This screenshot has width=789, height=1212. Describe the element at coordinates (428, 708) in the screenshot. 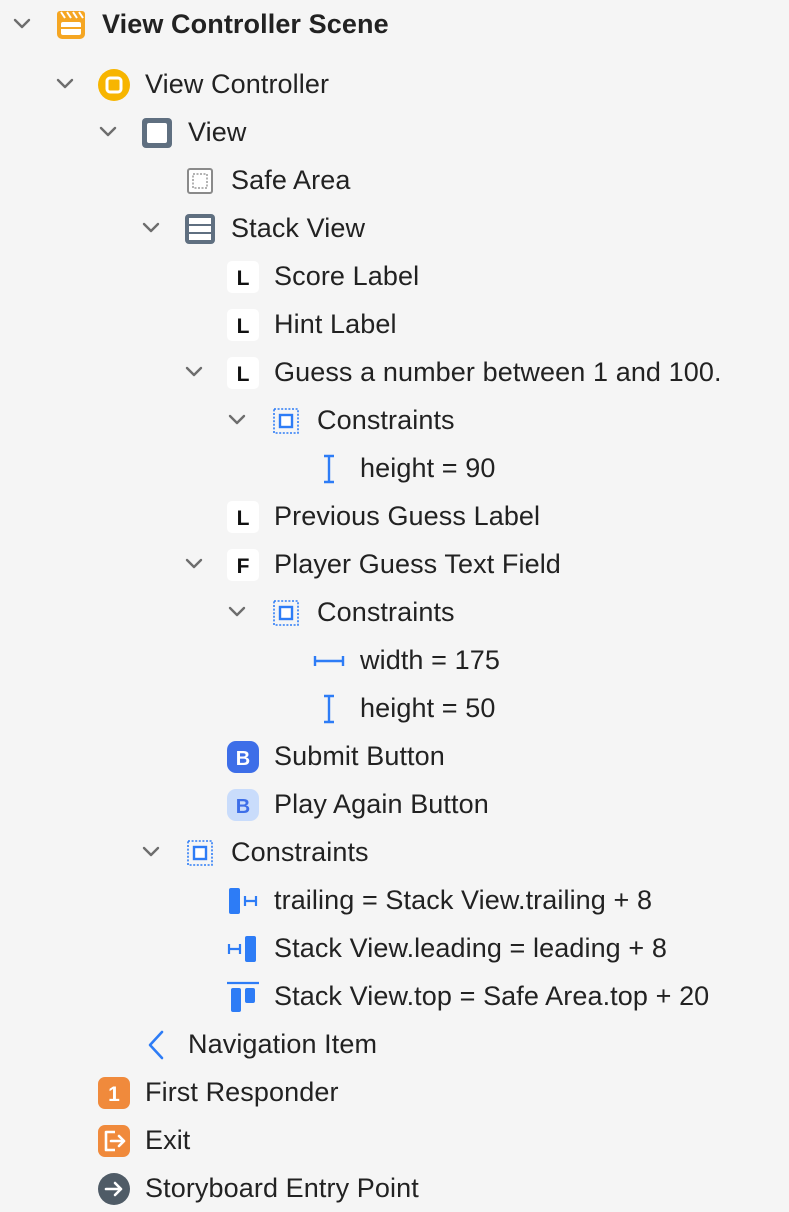

I see `outline-row-label: height = 50` at that location.